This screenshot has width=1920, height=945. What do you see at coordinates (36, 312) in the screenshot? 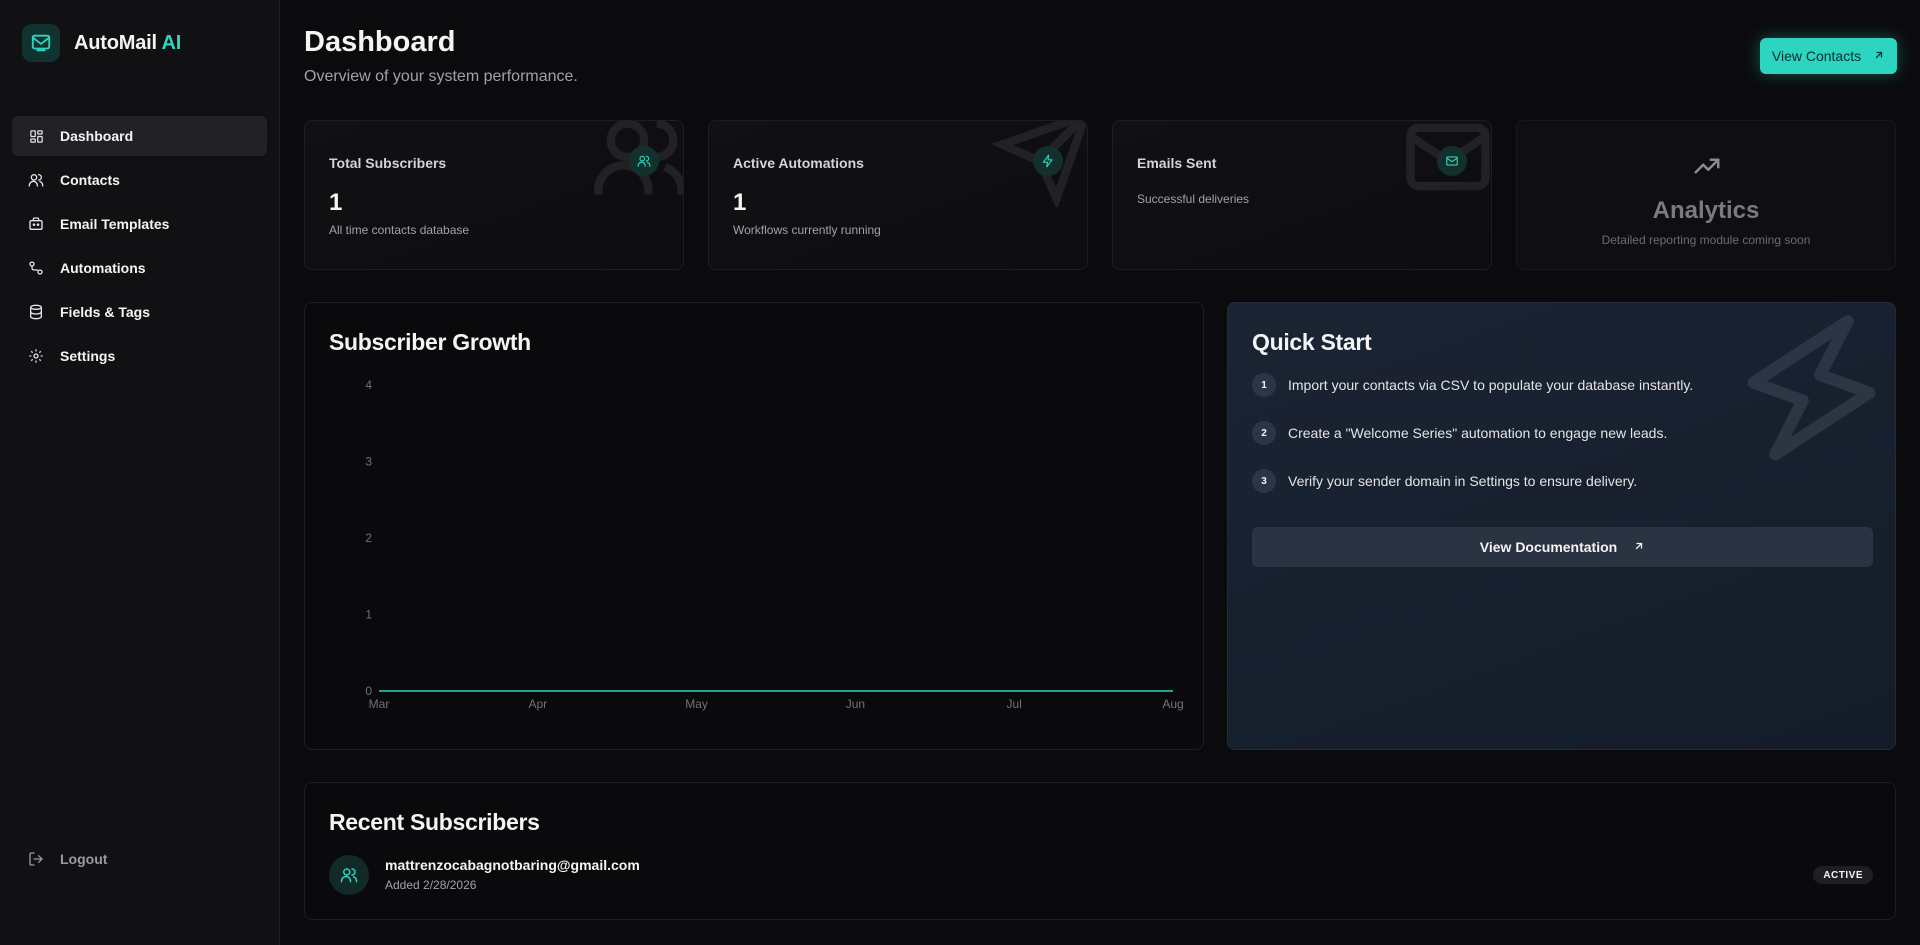
I see `database-icon` at bounding box center [36, 312].